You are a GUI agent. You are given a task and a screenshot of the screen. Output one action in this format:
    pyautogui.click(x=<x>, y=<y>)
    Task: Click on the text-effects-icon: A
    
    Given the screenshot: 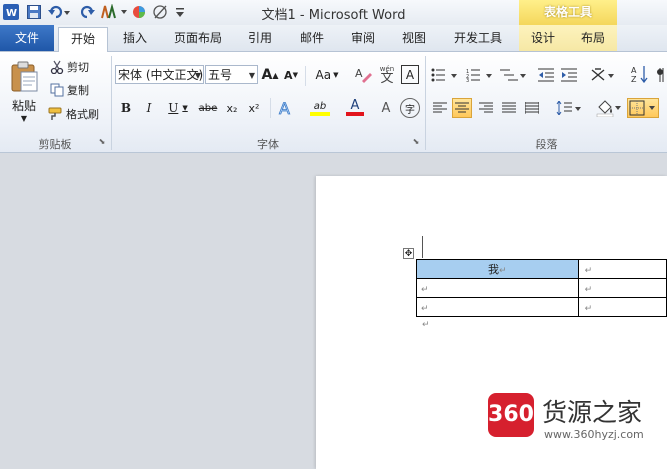 What is the action you would take?
    pyautogui.click(x=285, y=108)
    